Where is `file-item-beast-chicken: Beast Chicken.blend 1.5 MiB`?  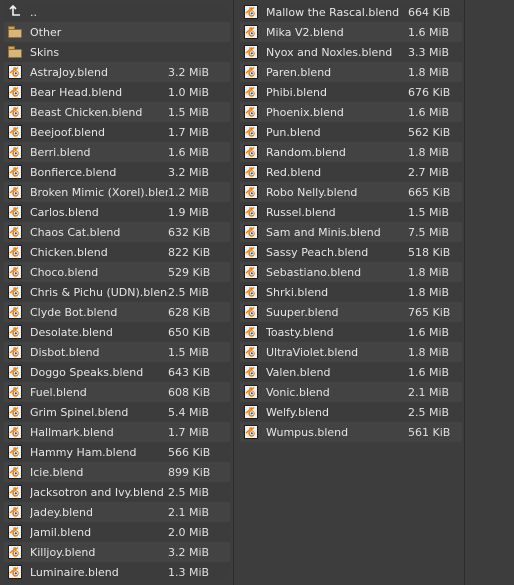 file-item-beast-chicken: Beast Chicken.blend 1.5 MiB is located at coordinates (117, 112).